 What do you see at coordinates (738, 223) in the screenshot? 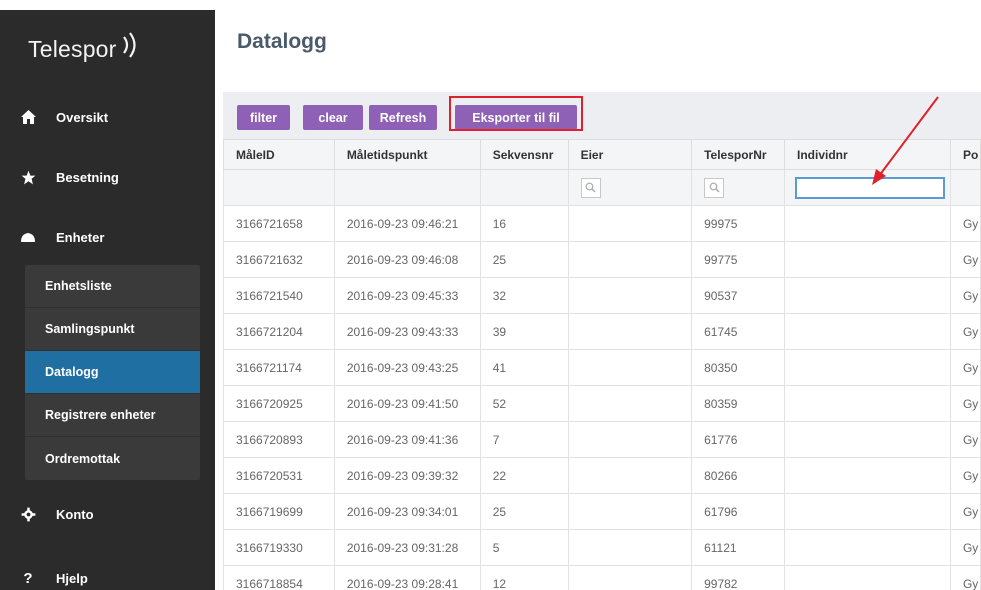
I see `cell-telespornr: 99975` at bounding box center [738, 223].